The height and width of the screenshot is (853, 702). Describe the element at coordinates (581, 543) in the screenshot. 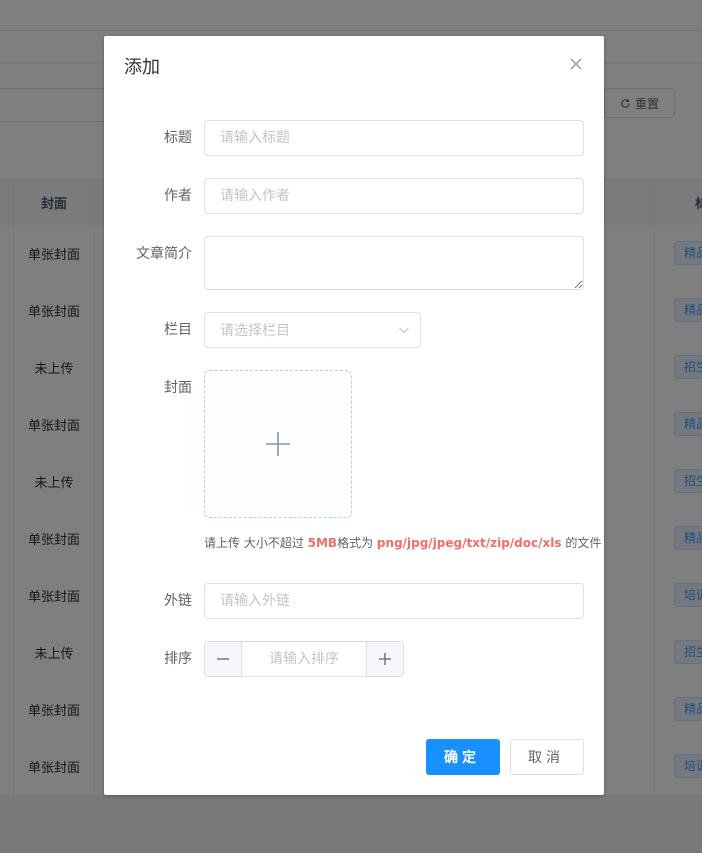

I see `upload-tip-suffix: 的文件` at that location.